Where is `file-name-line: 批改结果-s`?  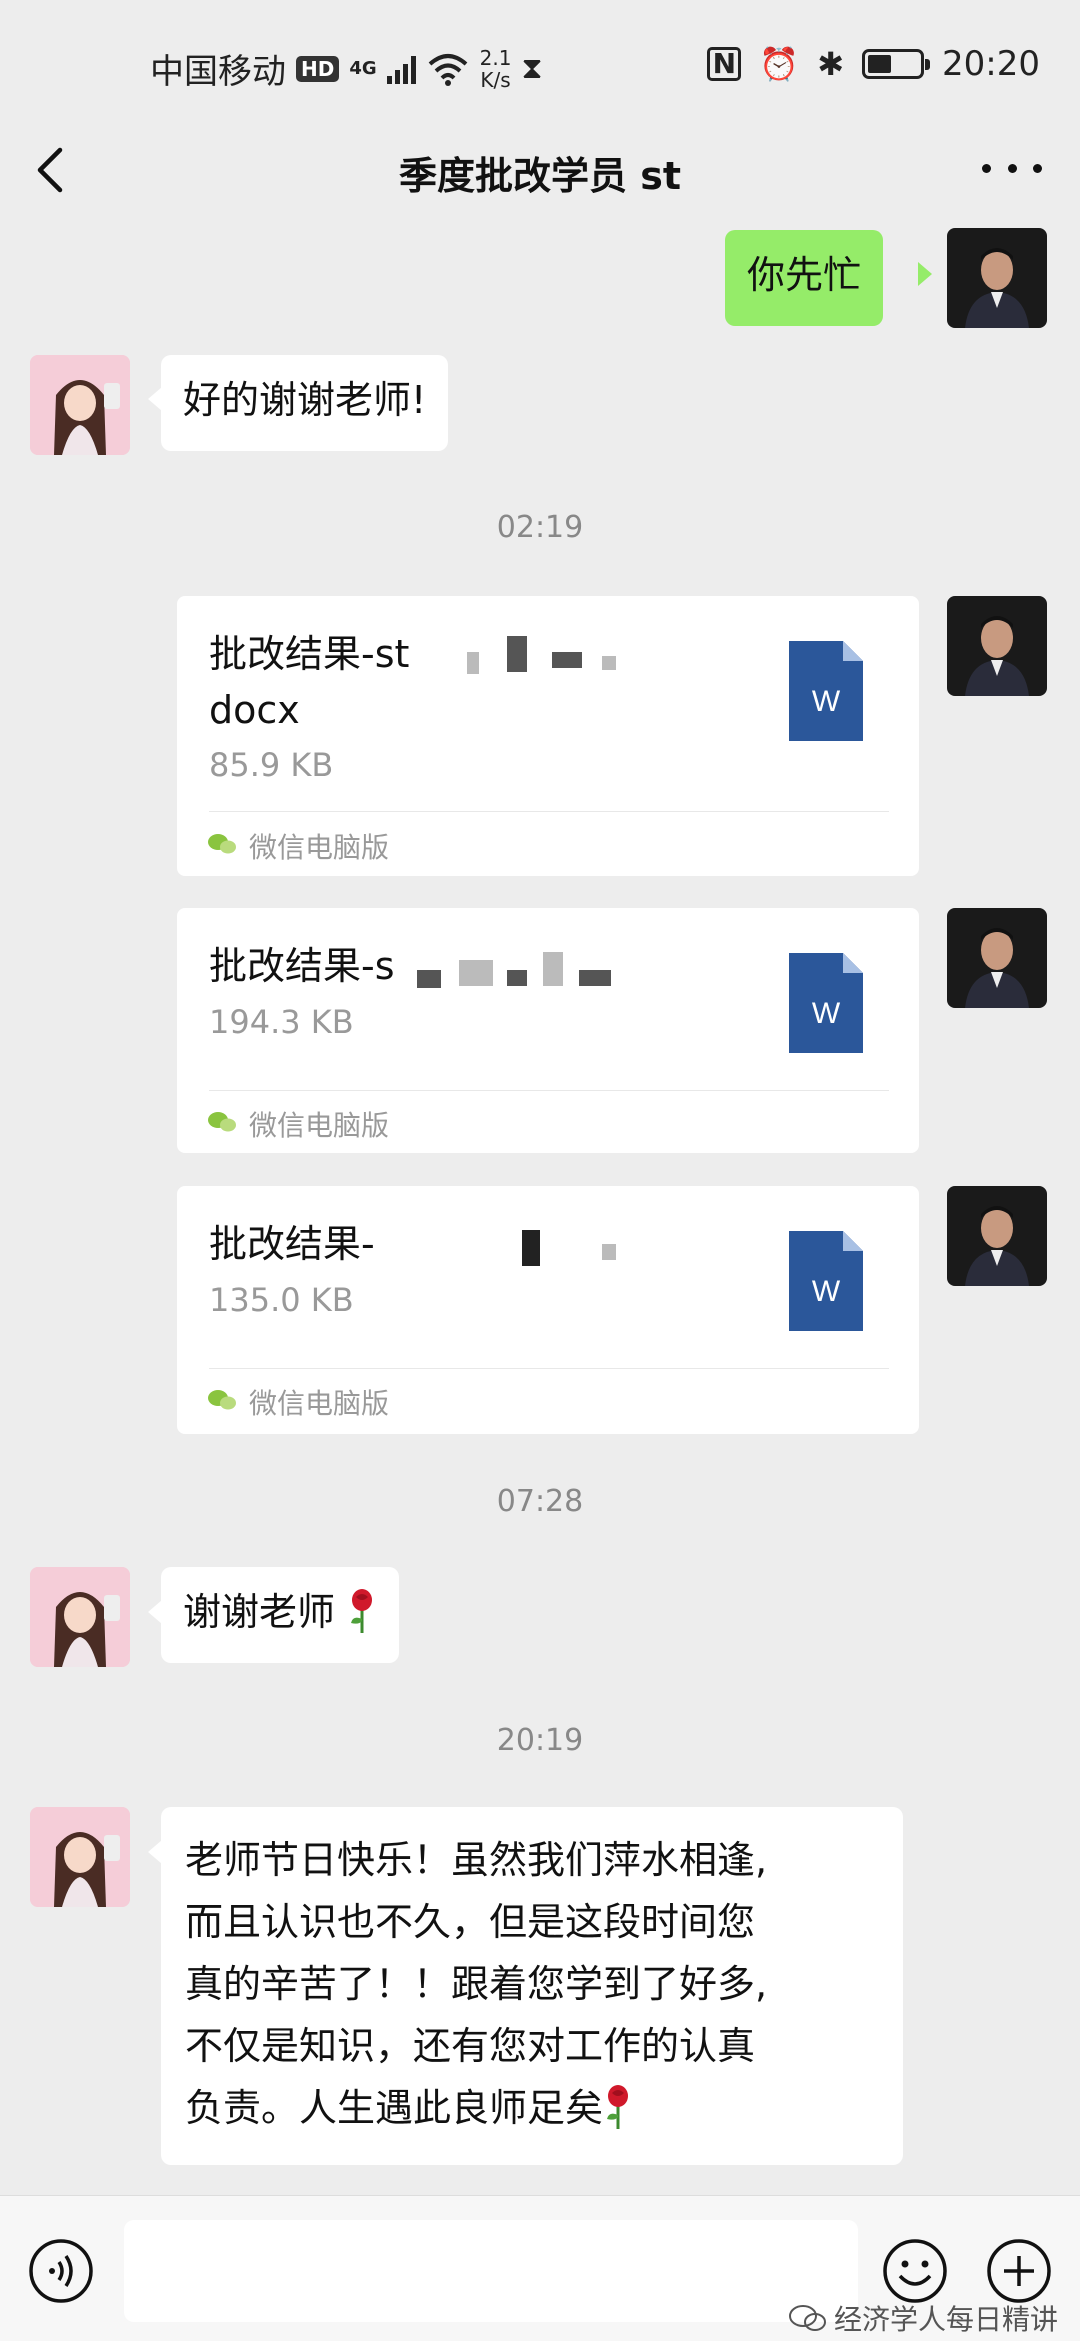
file-name-line: 批改结果-s is located at coordinates (302, 966).